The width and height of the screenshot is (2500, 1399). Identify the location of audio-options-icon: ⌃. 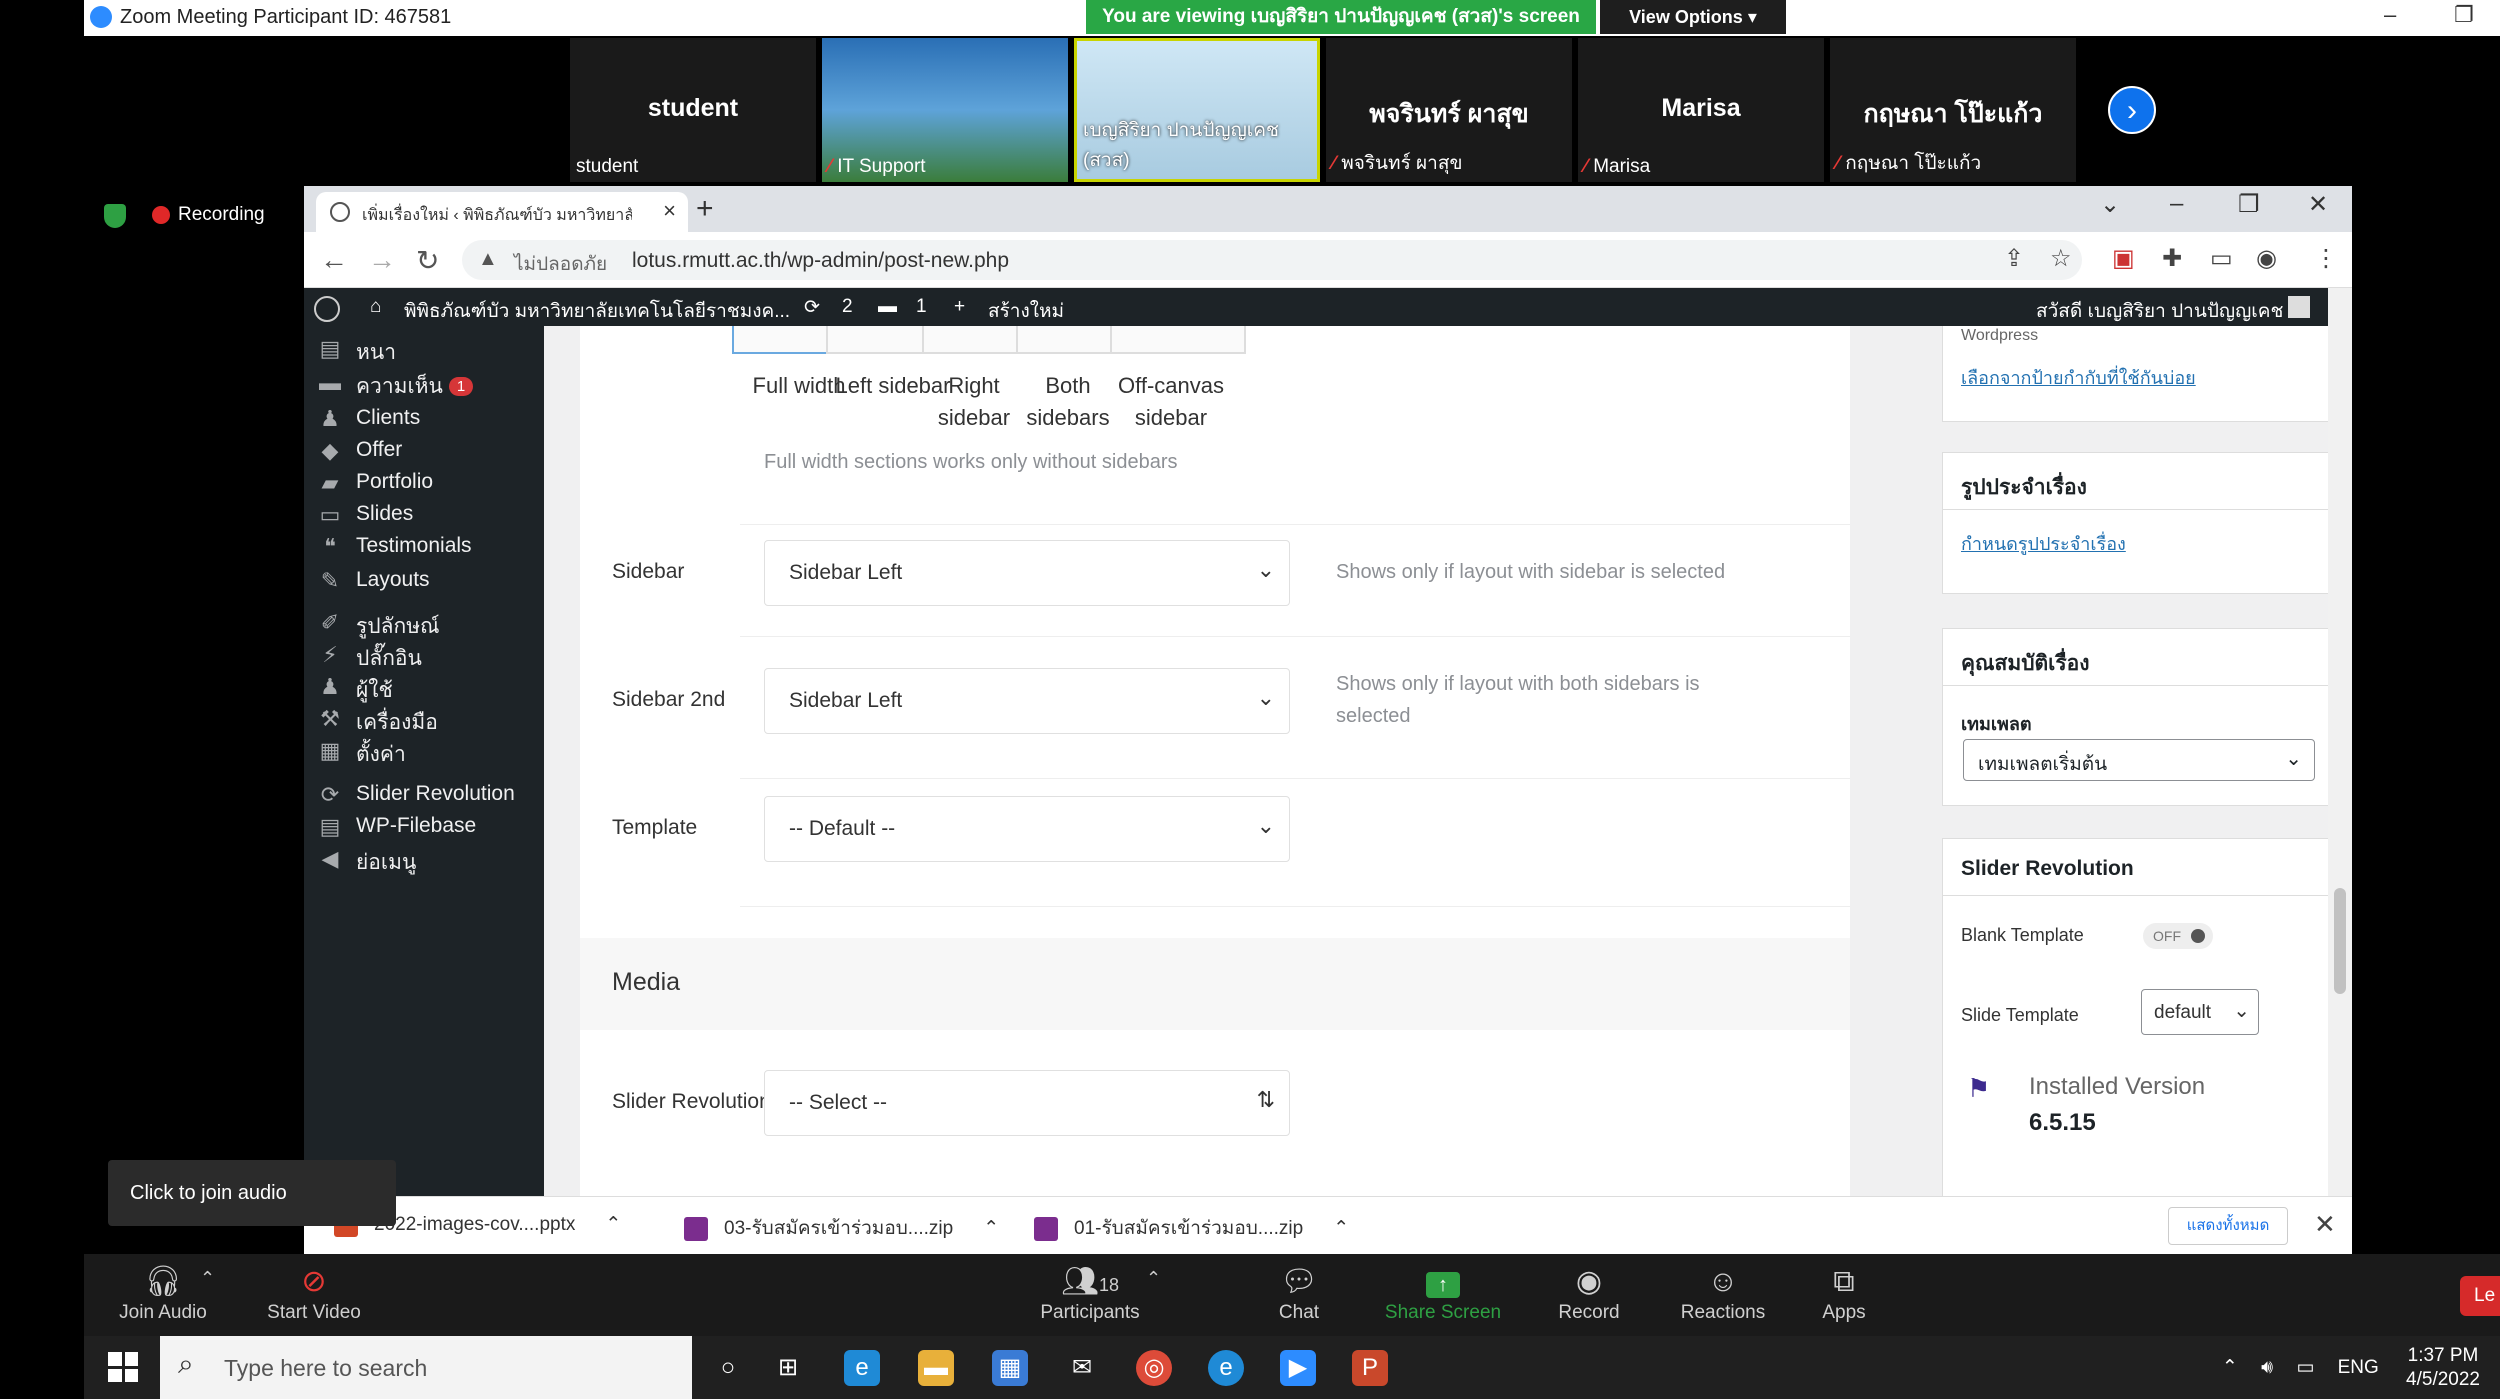
(207, 1278).